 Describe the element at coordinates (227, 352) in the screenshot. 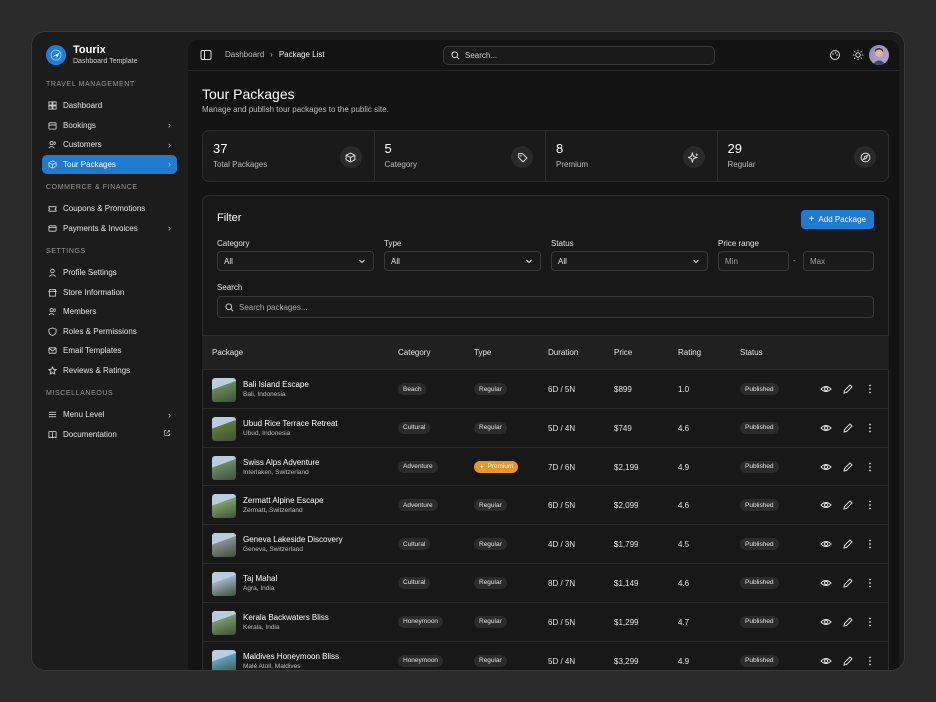

I see `header-package: Package` at that location.